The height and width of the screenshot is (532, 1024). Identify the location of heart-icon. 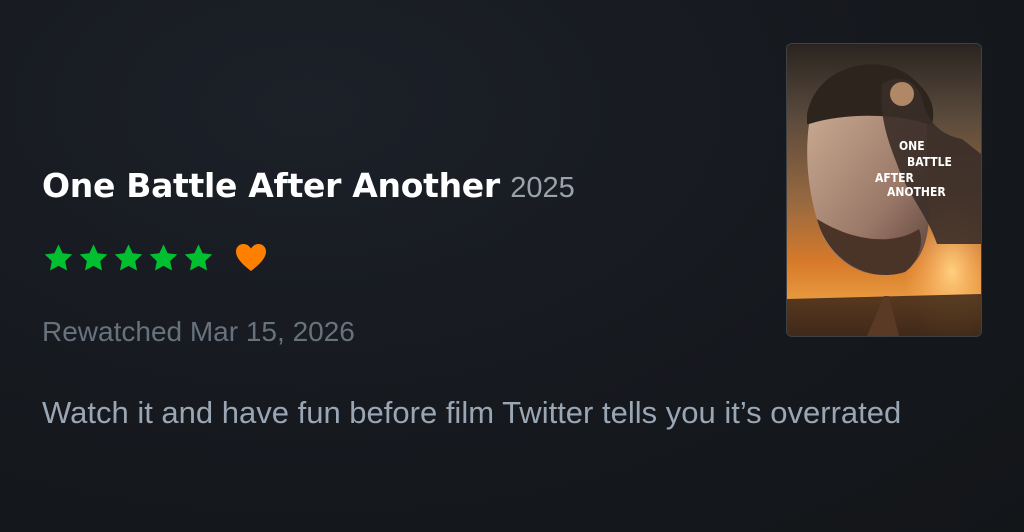
(251, 258).